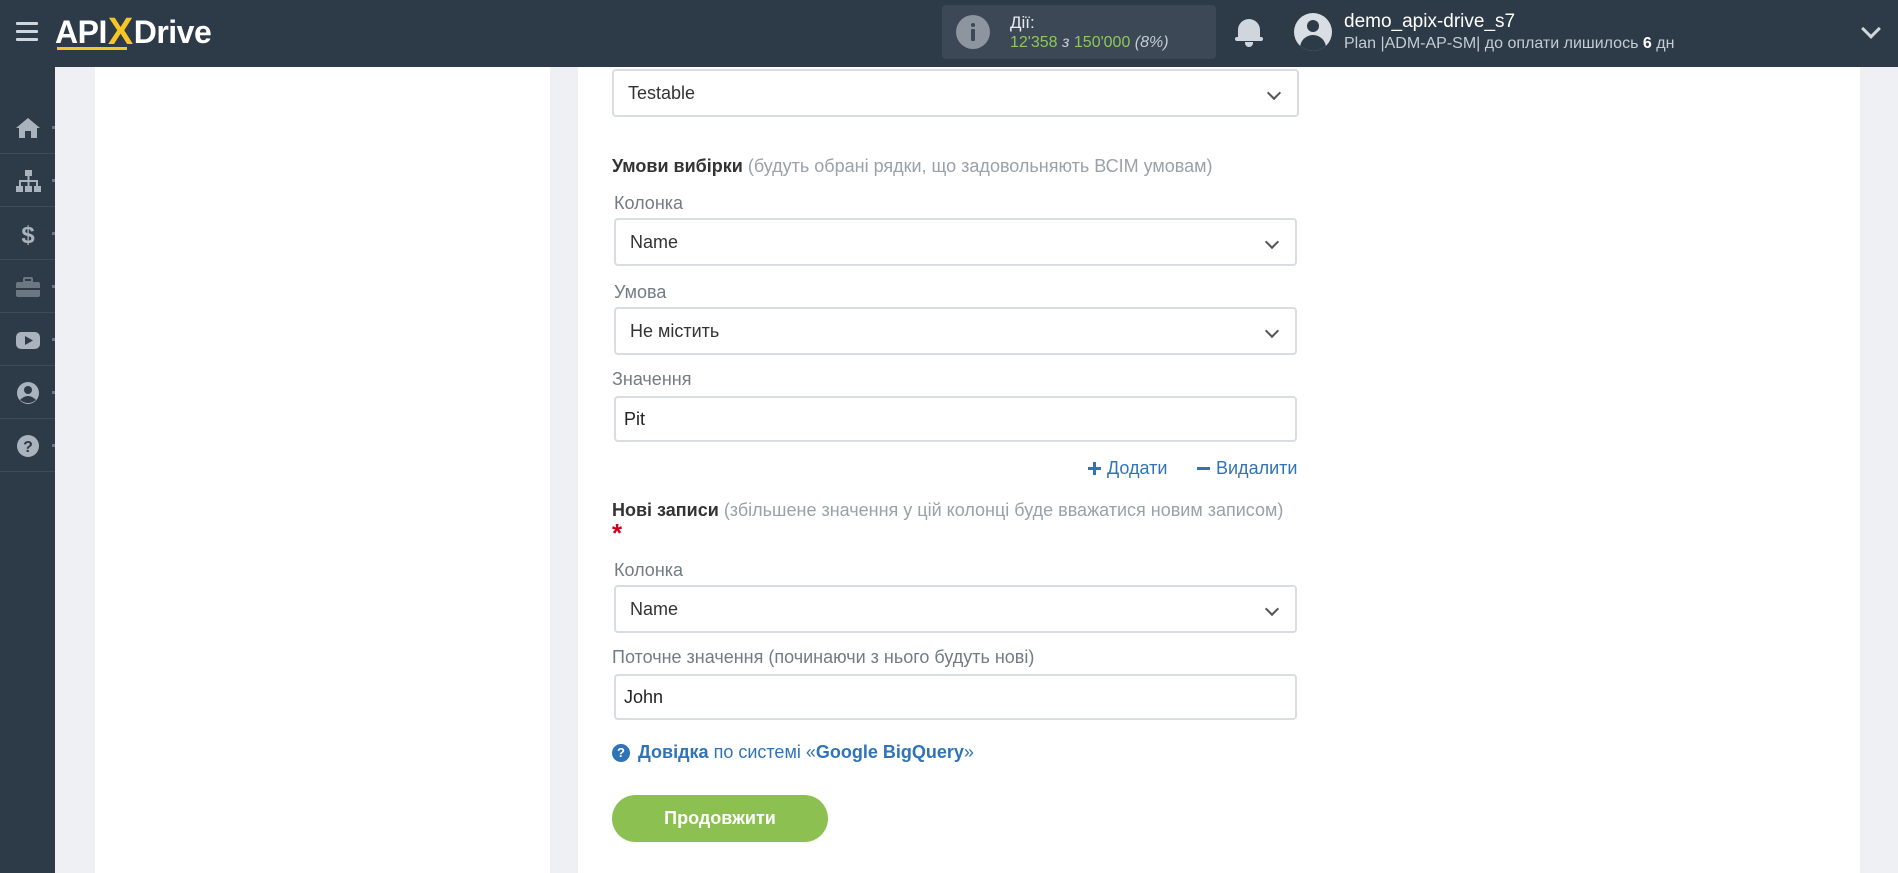 This screenshot has width=1898, height=873. Describe the element at coordinates (621, 752) in the screenshot. I see `question-circle-icon: ?` at that location.